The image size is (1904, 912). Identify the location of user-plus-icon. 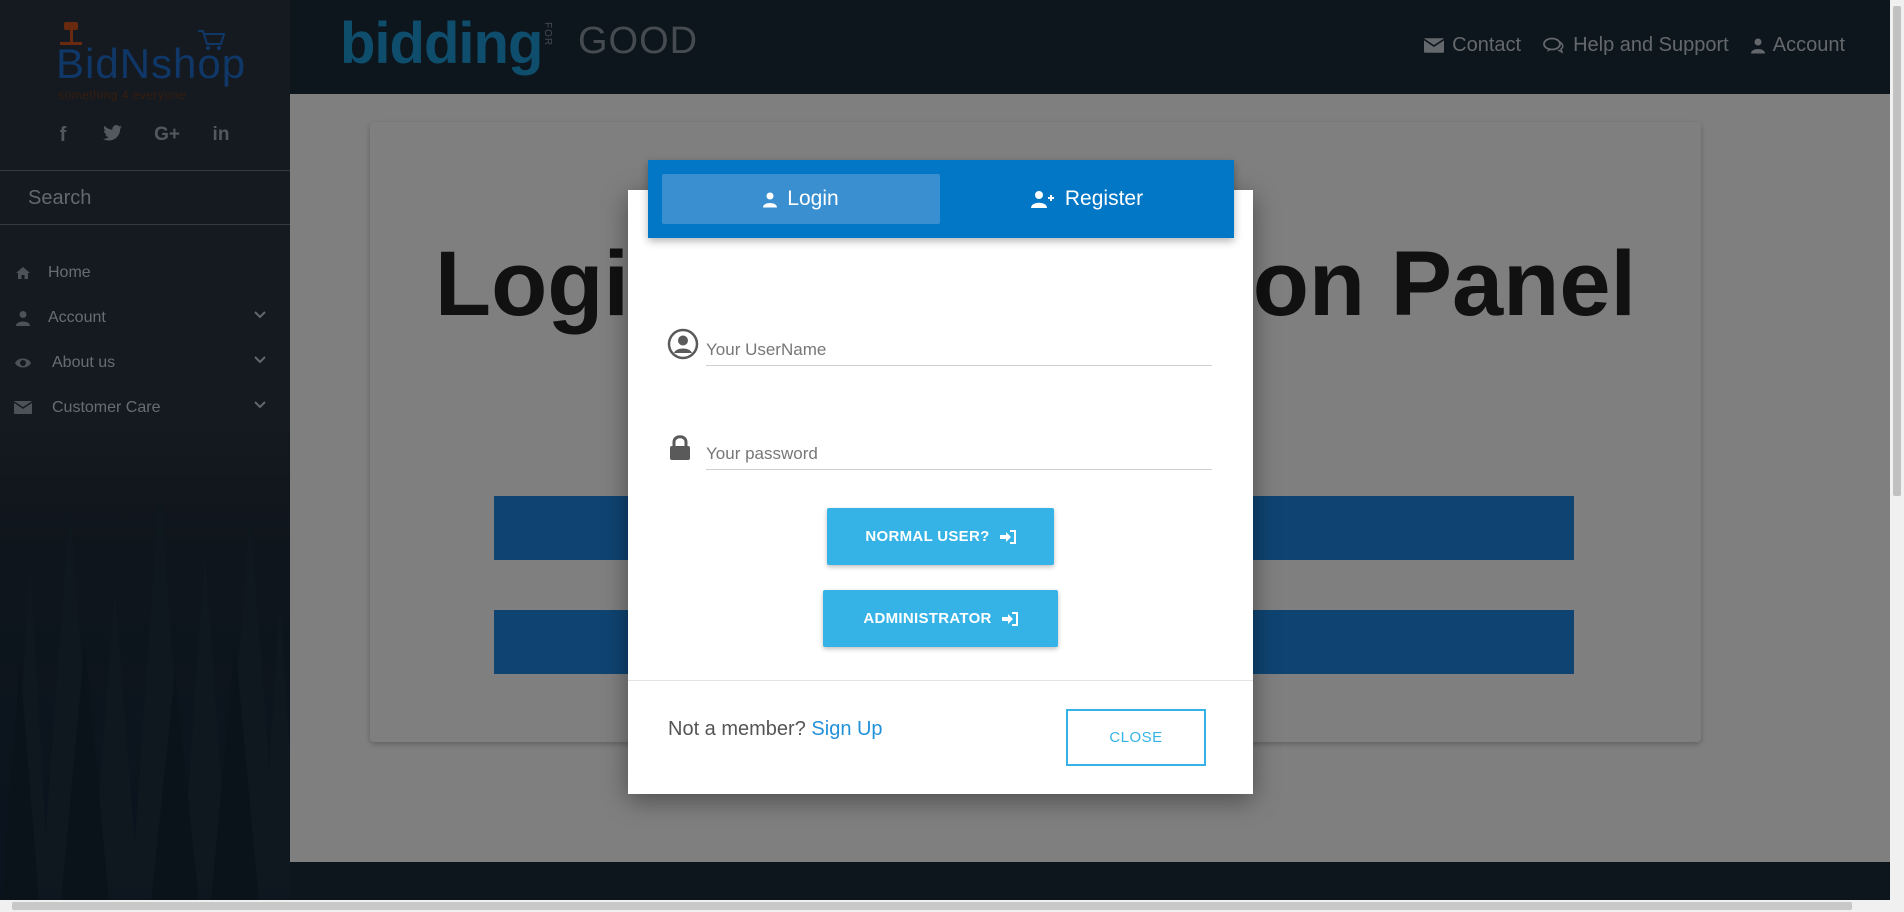
(1042, 199).